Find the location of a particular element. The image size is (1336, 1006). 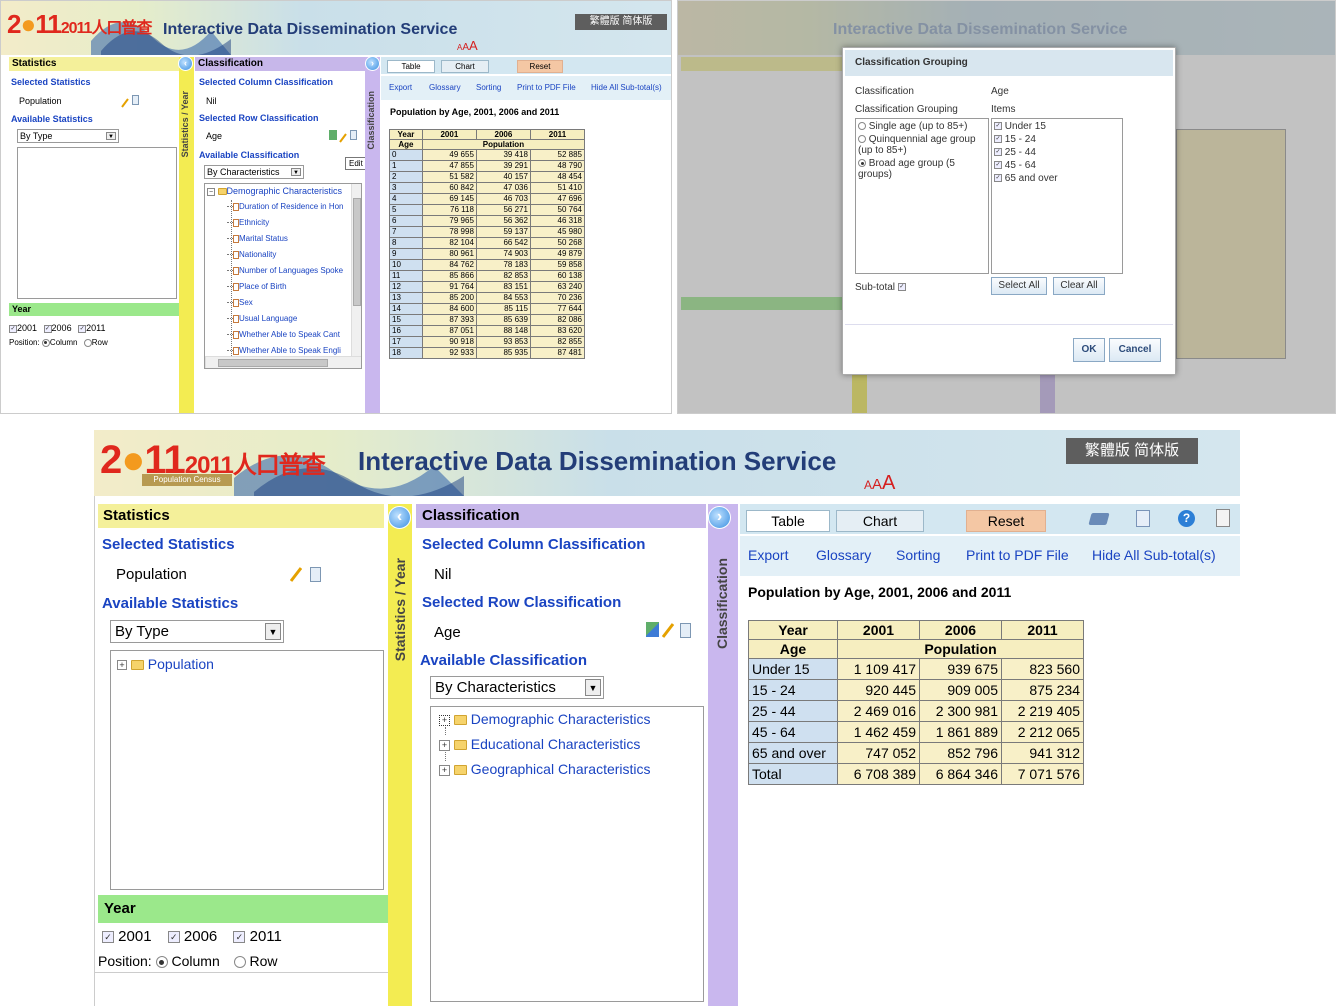

tree-node-educational: + Educational Characteristics is located at coordinates (540, 744).